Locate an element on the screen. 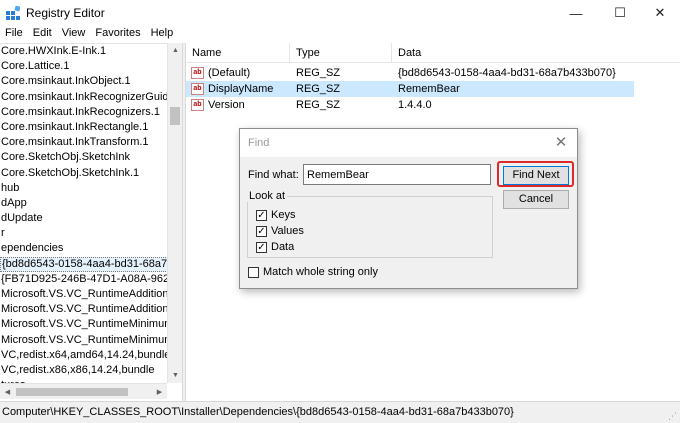 The image size is (680, 423). tree-item: Core.msinkaut.InkRecognizerGuide.1 is located at coordinates (91, 97).